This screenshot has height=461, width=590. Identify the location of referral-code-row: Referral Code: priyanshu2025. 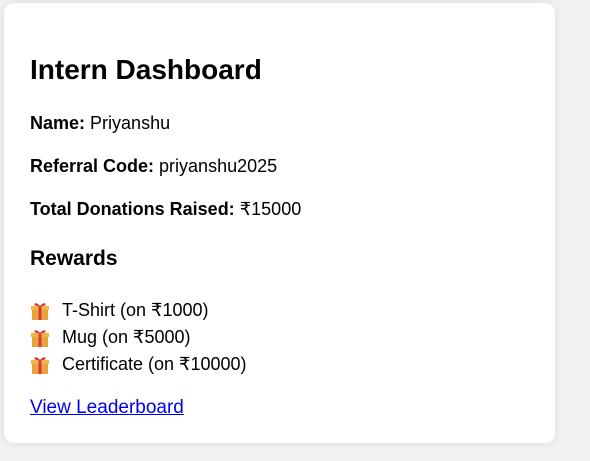
(153, 166).